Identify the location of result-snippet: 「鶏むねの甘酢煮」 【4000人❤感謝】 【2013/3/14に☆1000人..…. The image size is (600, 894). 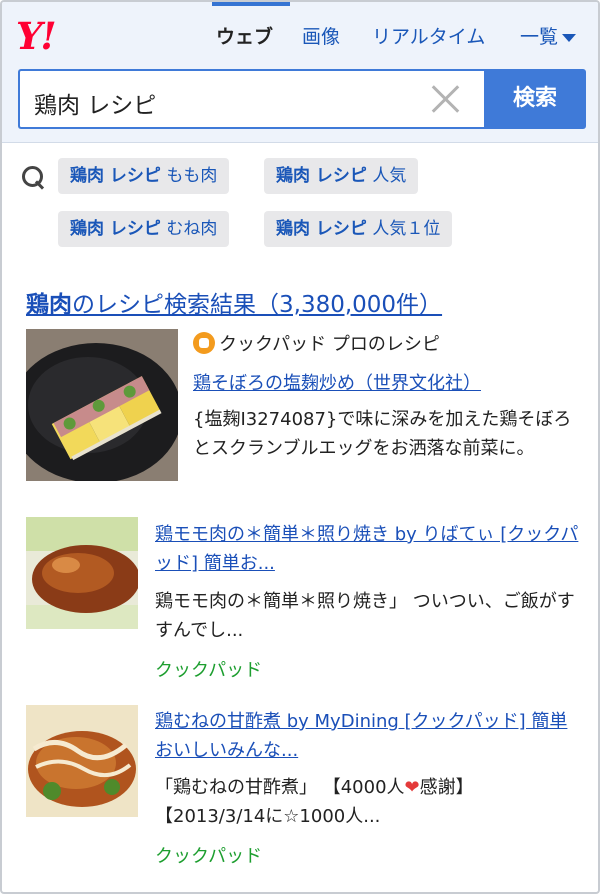
(369, 802).